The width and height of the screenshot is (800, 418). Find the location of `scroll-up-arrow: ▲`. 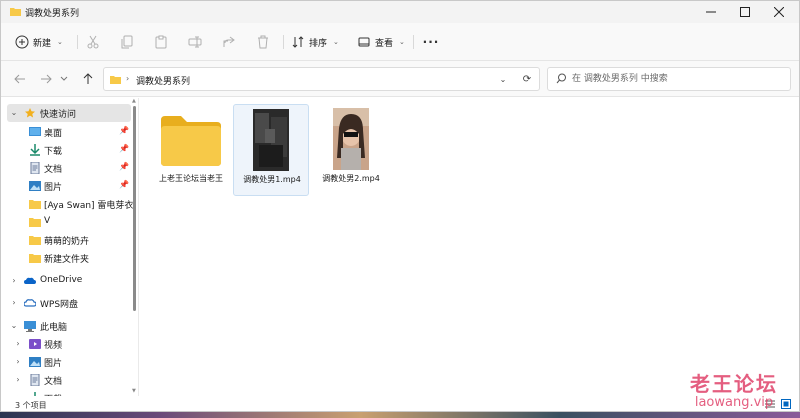

scroll-up-arrow: ▲ is located at coordinates (134, 101).